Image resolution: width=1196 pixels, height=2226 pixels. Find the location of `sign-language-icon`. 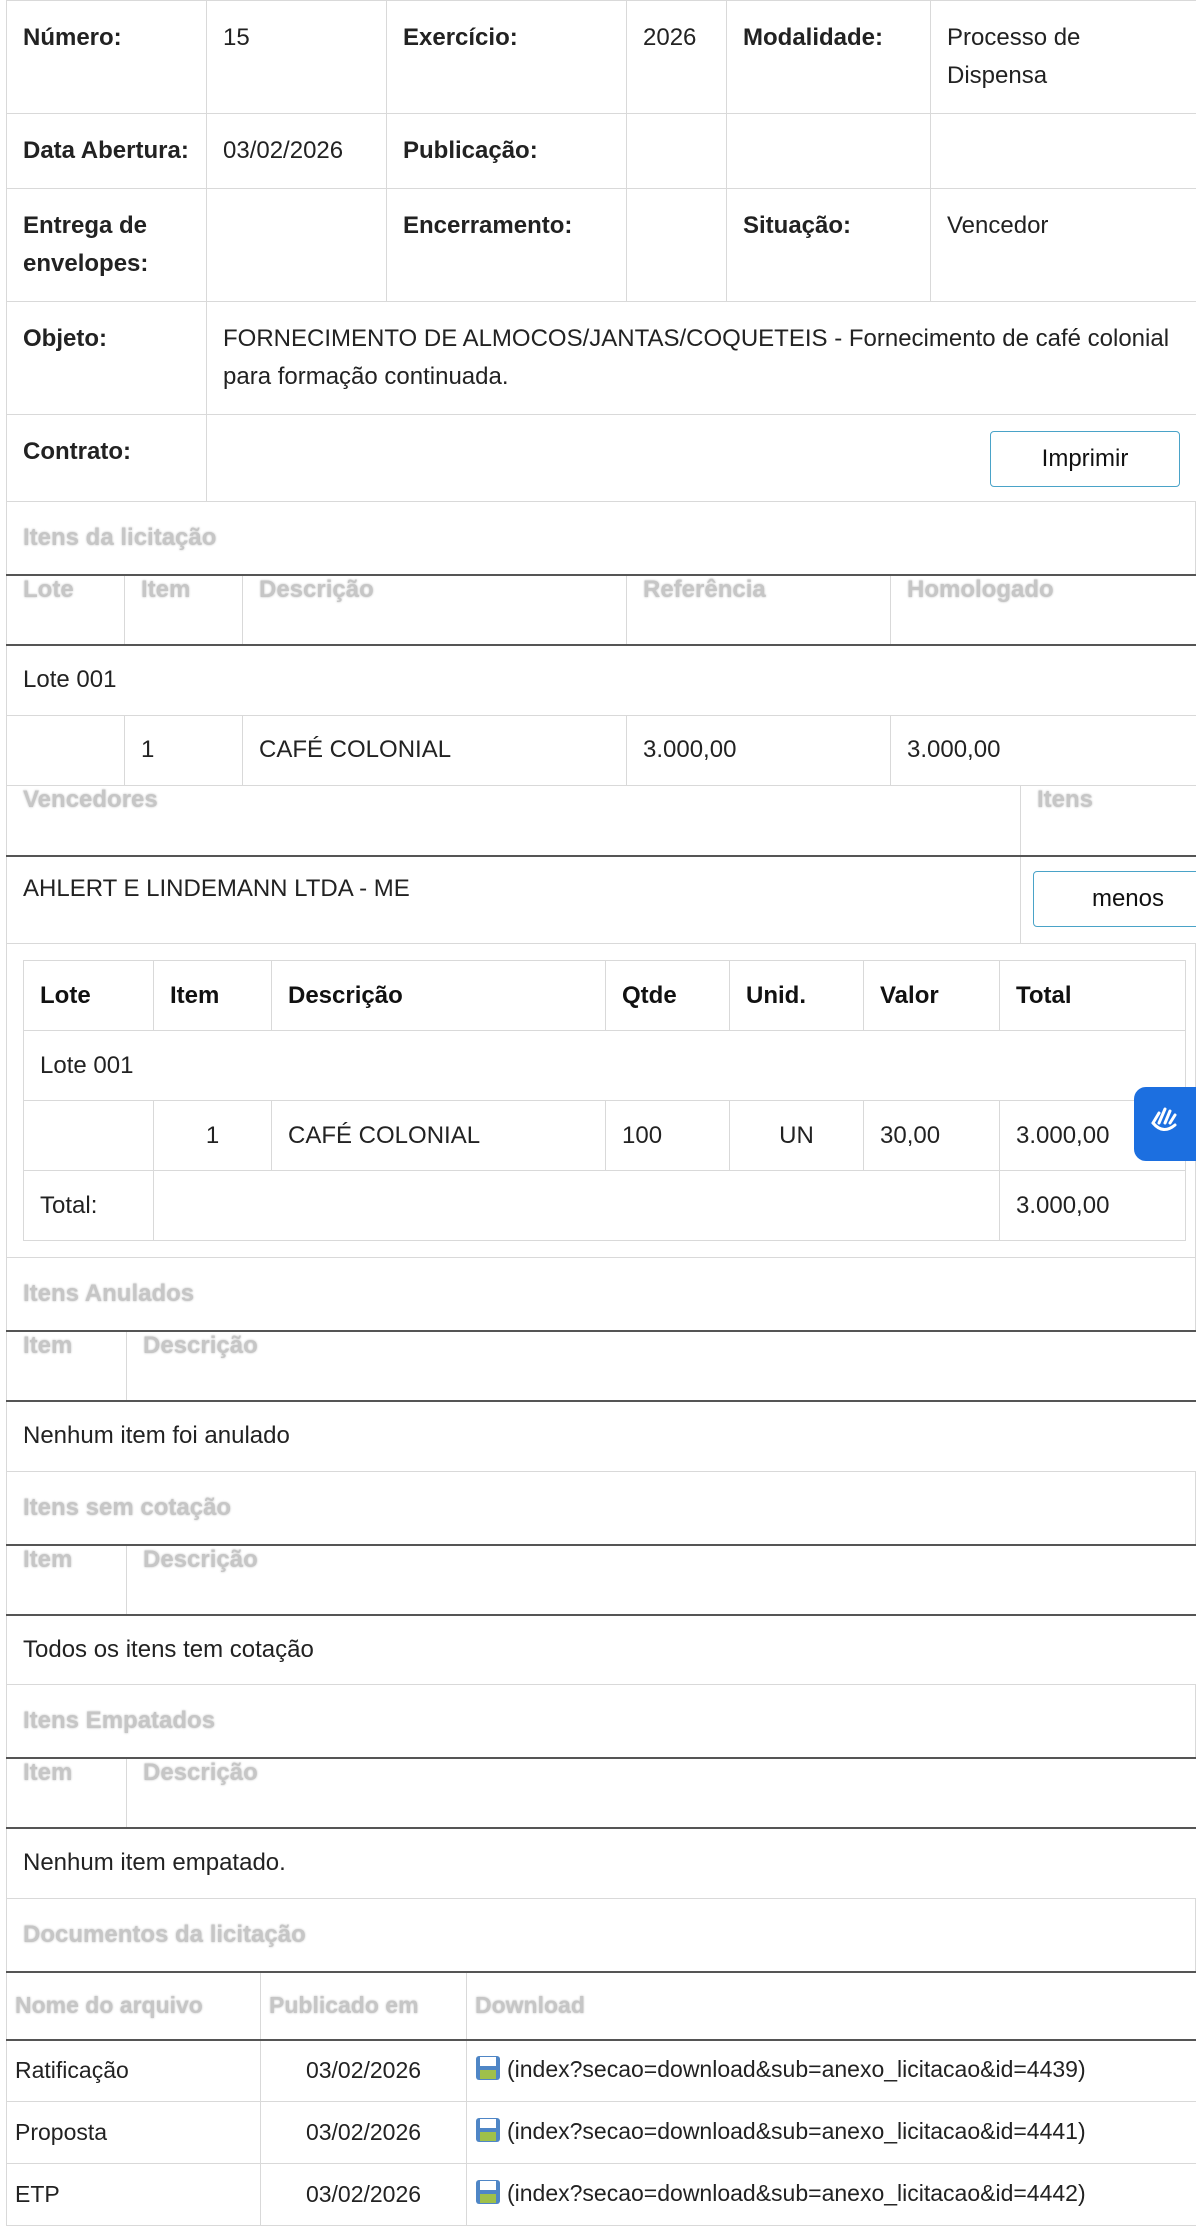

sign-language-icon is located at coordinates (1165, 1124).